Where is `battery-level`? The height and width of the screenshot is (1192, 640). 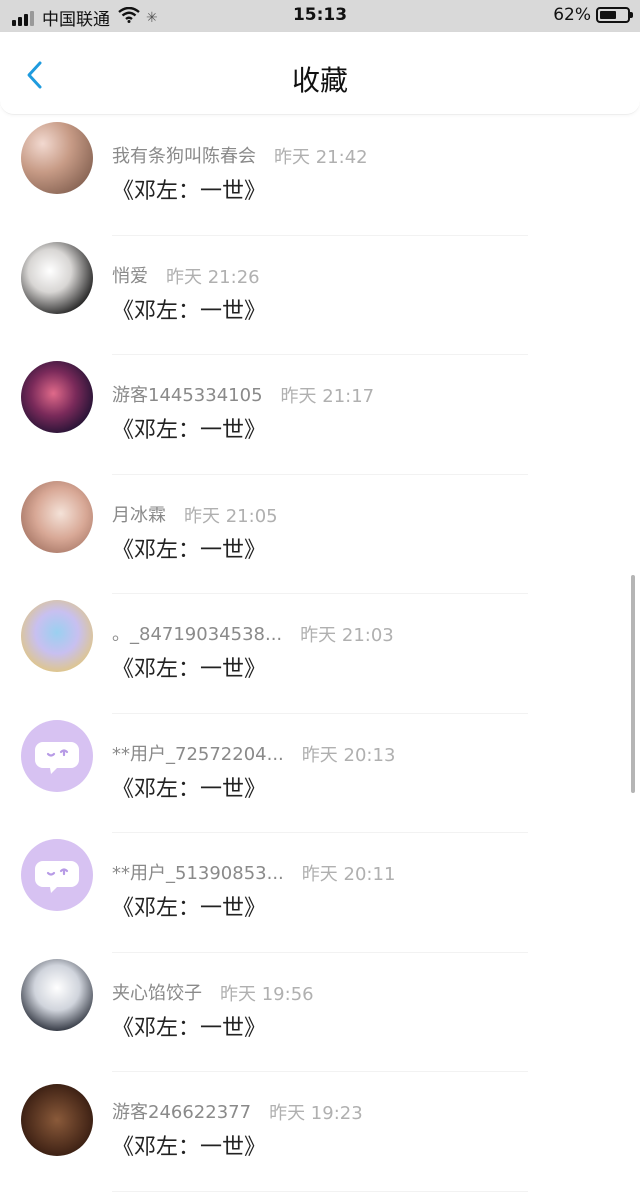 battery-level is located at coordinates (608, 15).